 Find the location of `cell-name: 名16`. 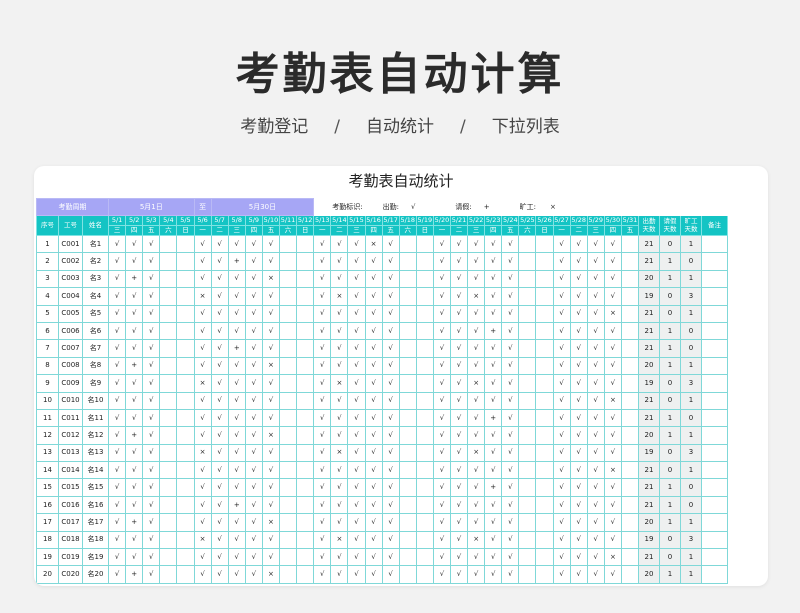

cell-name: 名16 is located at coordinates (95, 505).